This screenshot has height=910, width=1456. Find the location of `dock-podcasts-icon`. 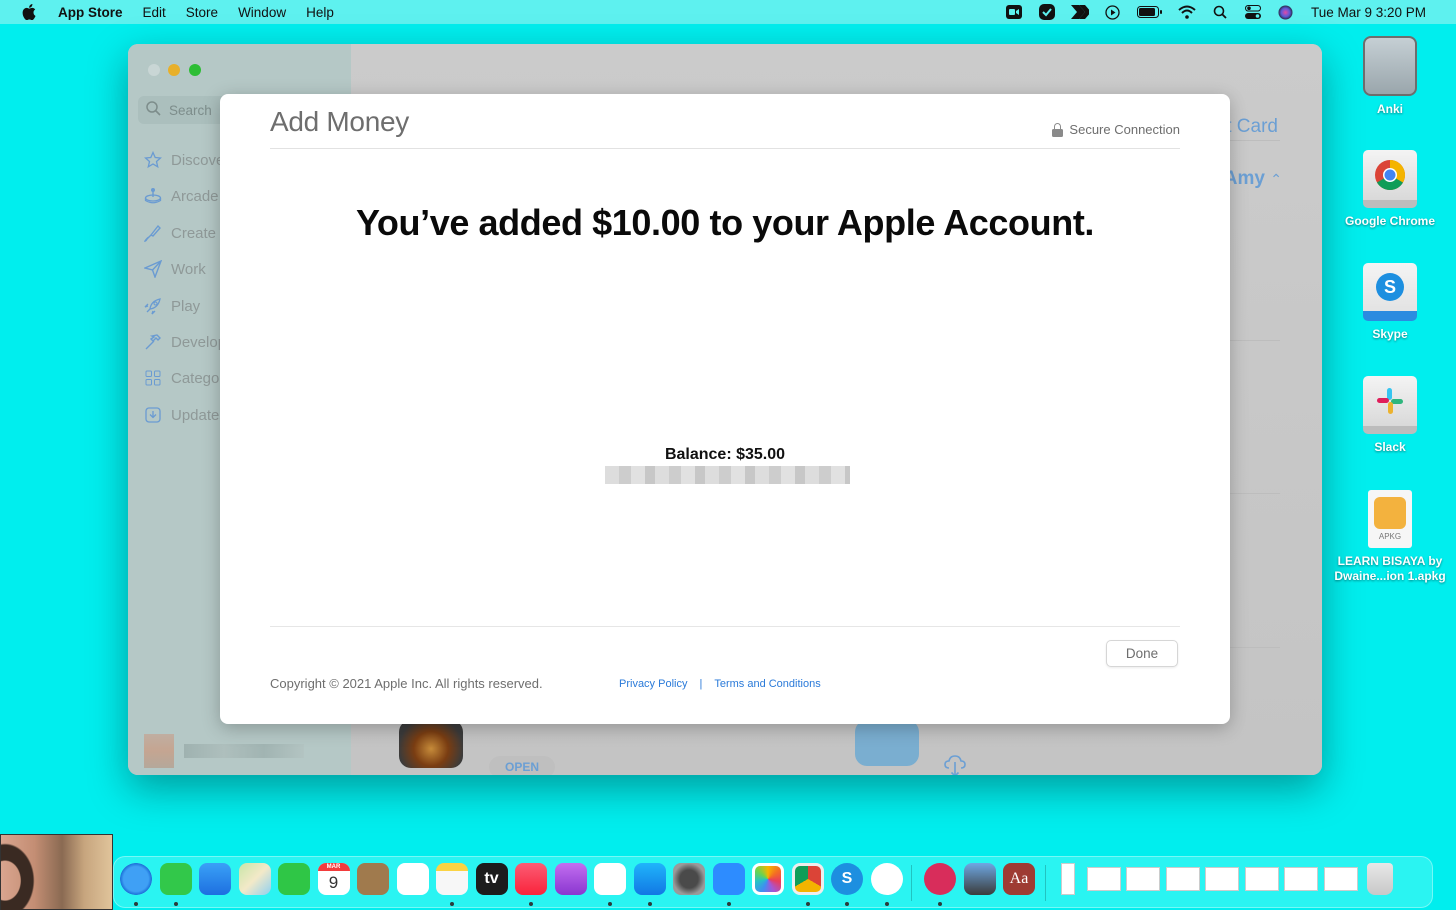

dock-podcasts-icon is located at coordinates (570, 879).